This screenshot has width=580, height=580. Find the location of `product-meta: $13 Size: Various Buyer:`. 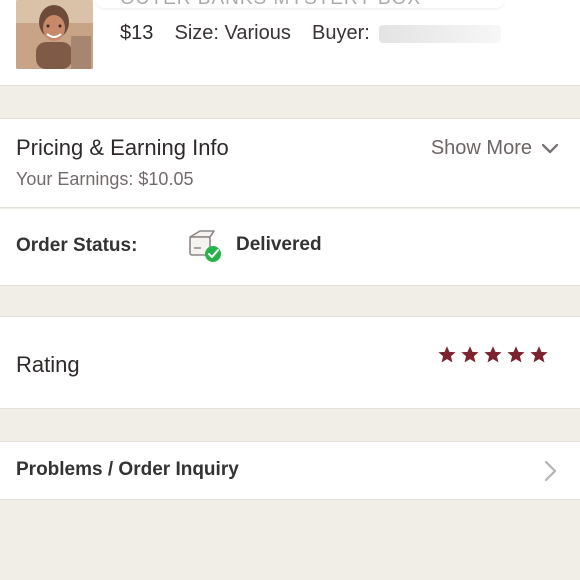

product-meta: $13 Size: Various Buyer: is located at coordinates (311, 33).